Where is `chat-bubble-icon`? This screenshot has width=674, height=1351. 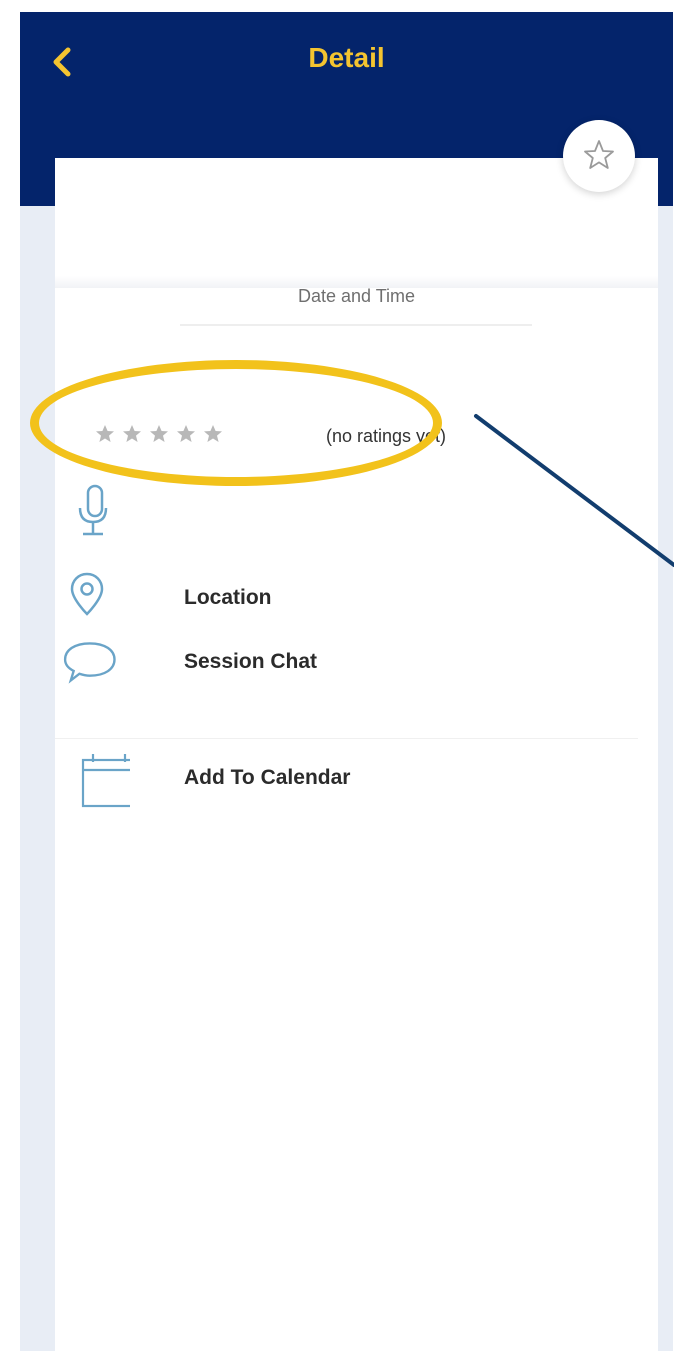
chat-bubble-icon is located at coordinates (89, 663).